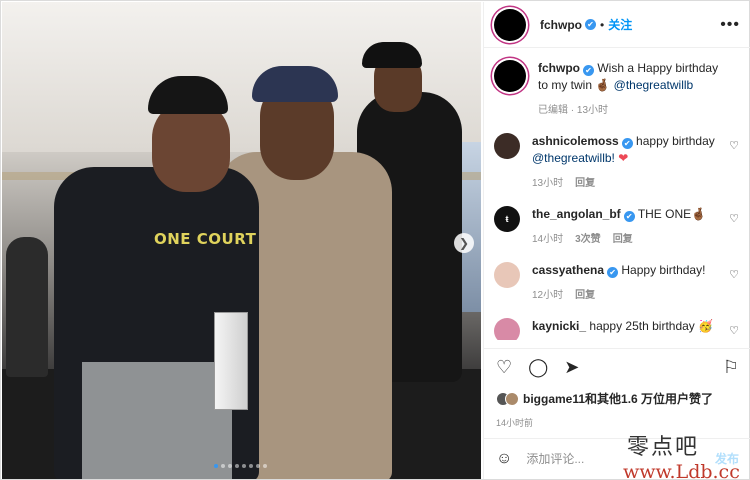 Image resolution: width=750 pixels, height=480 pixels. What do you see at coordinates (295, 84) in the screenshot?
I see `bearded-man-cap` at bounding box center [295, 84].